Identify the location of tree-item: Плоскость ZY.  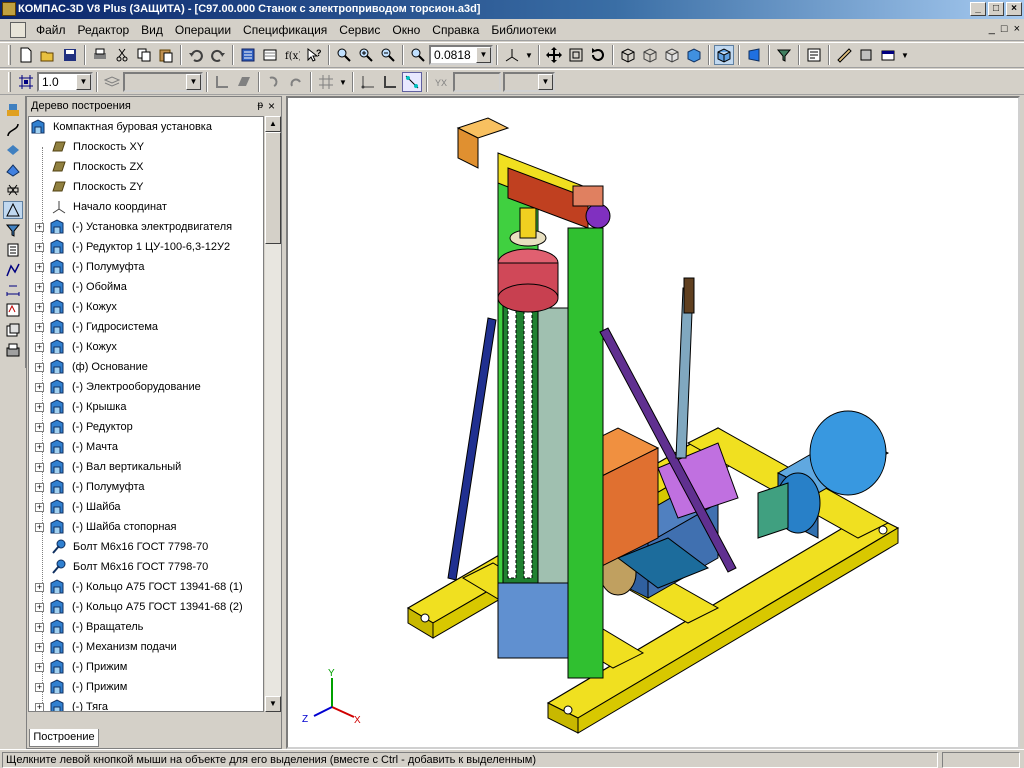
(97, 187).